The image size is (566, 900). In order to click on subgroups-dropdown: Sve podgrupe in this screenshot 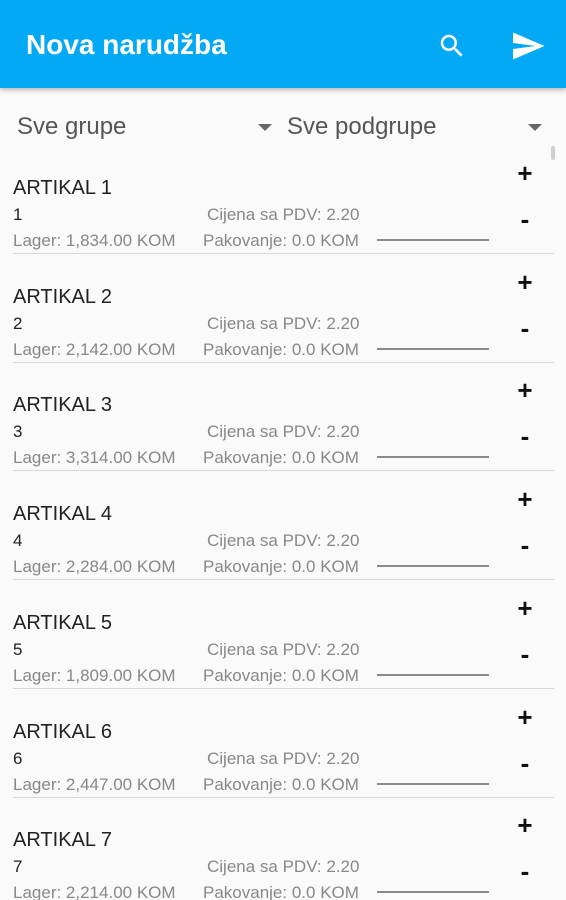, I will do `click(418, 129)`.